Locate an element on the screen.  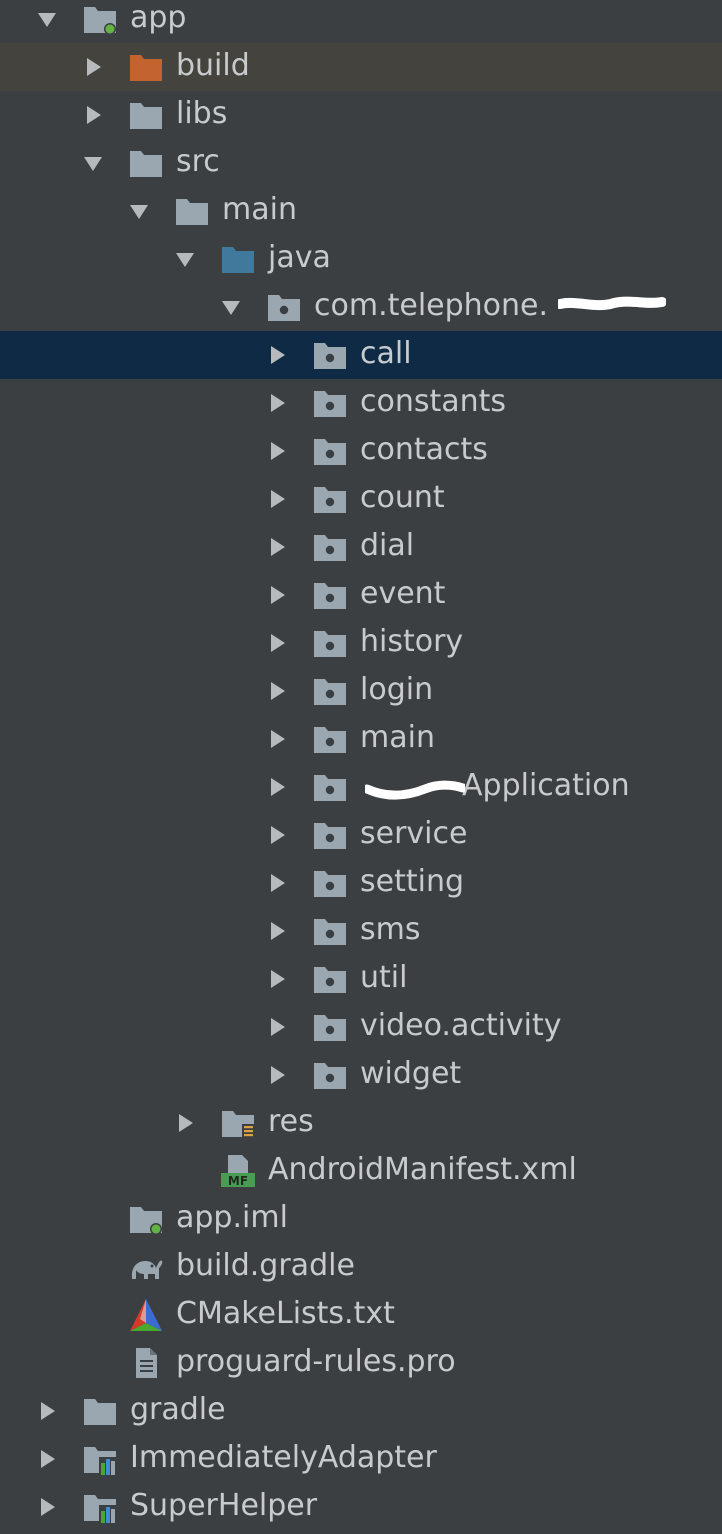
tree-node-label: history is located at coordinates (412, 641).